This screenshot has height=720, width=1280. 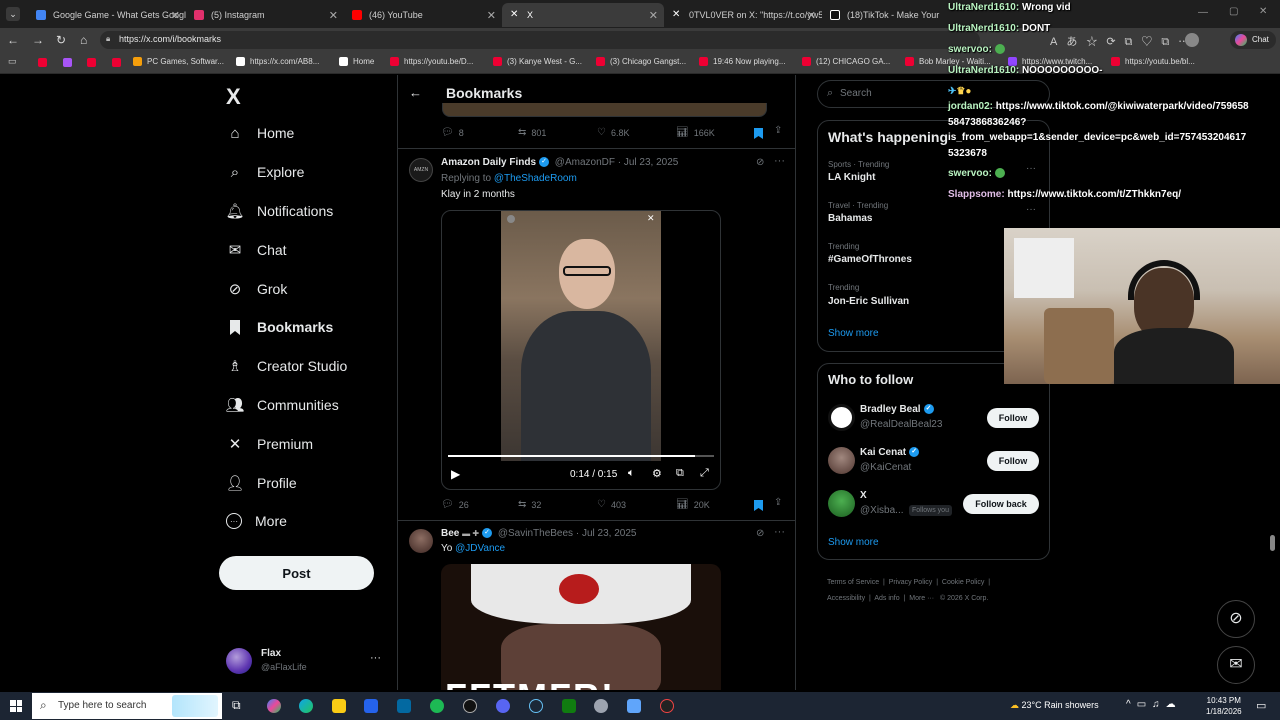 I want to click on home-browser-icon: ⌂, so click(x=83, y=40).